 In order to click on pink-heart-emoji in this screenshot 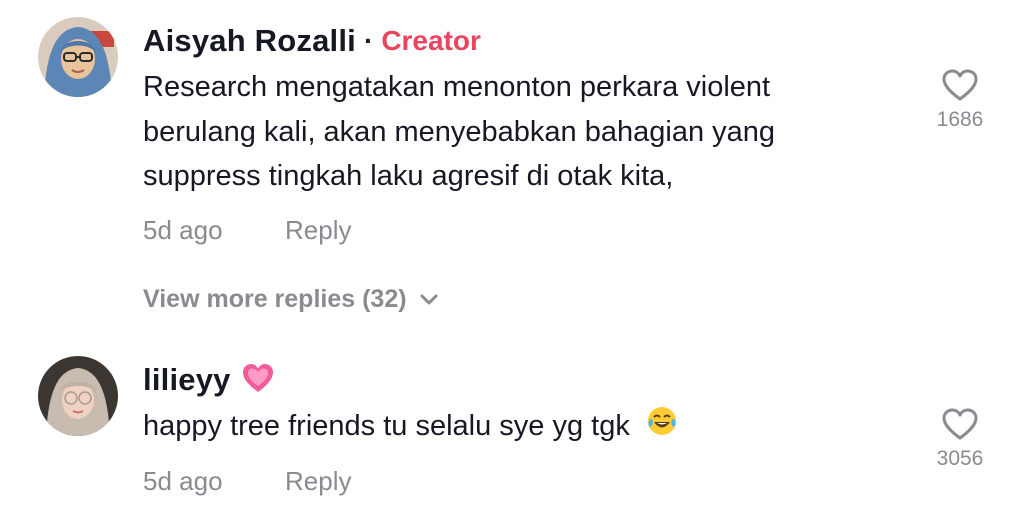, I will do `click(258, 380)`.